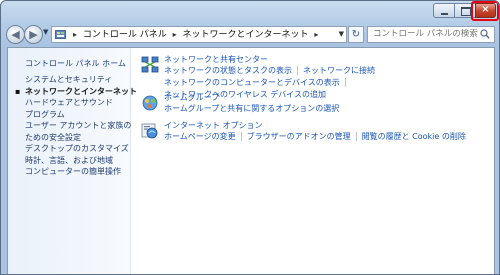  Describe the element at coordinates (414, 136) in the screenshot. I see `link-delete-history-cookies: 閲覧の履歴と Cookie の削除` at that location.